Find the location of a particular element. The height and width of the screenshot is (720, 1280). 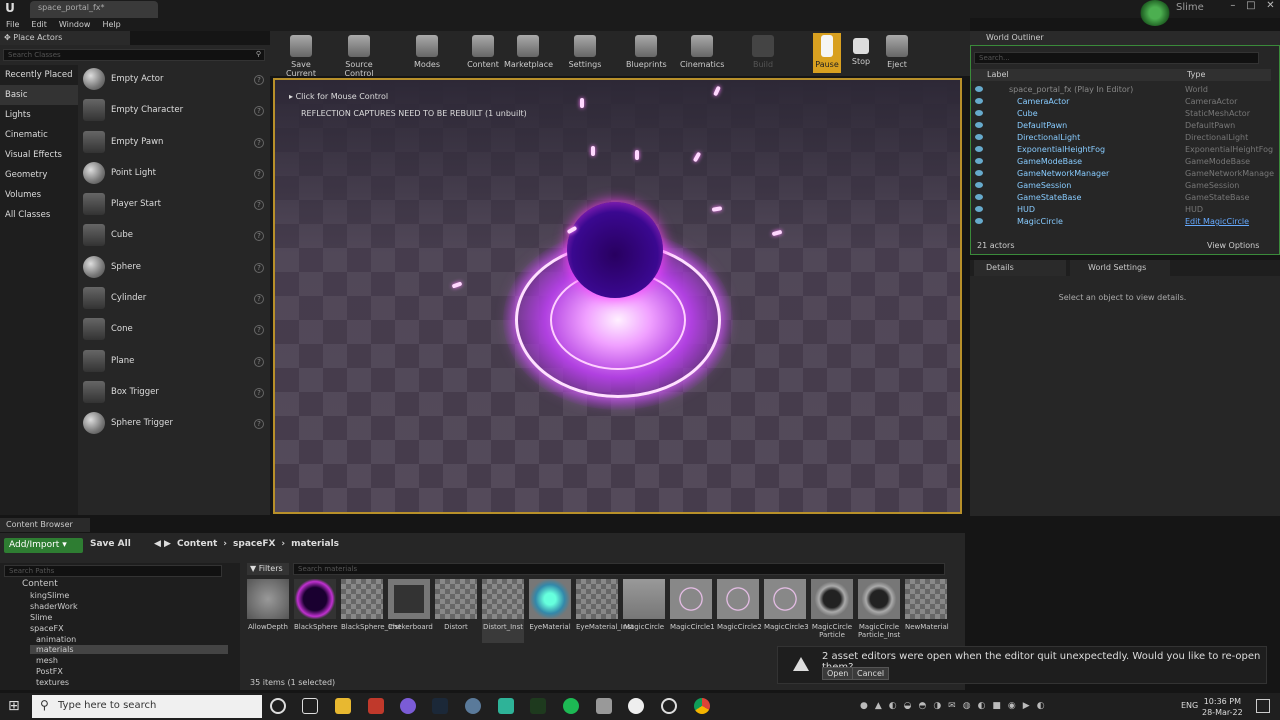

system-tray-icons: ●▲◐◒◓◑✉◍◐■◉▶◐ is located at coordinates (1015, 707).